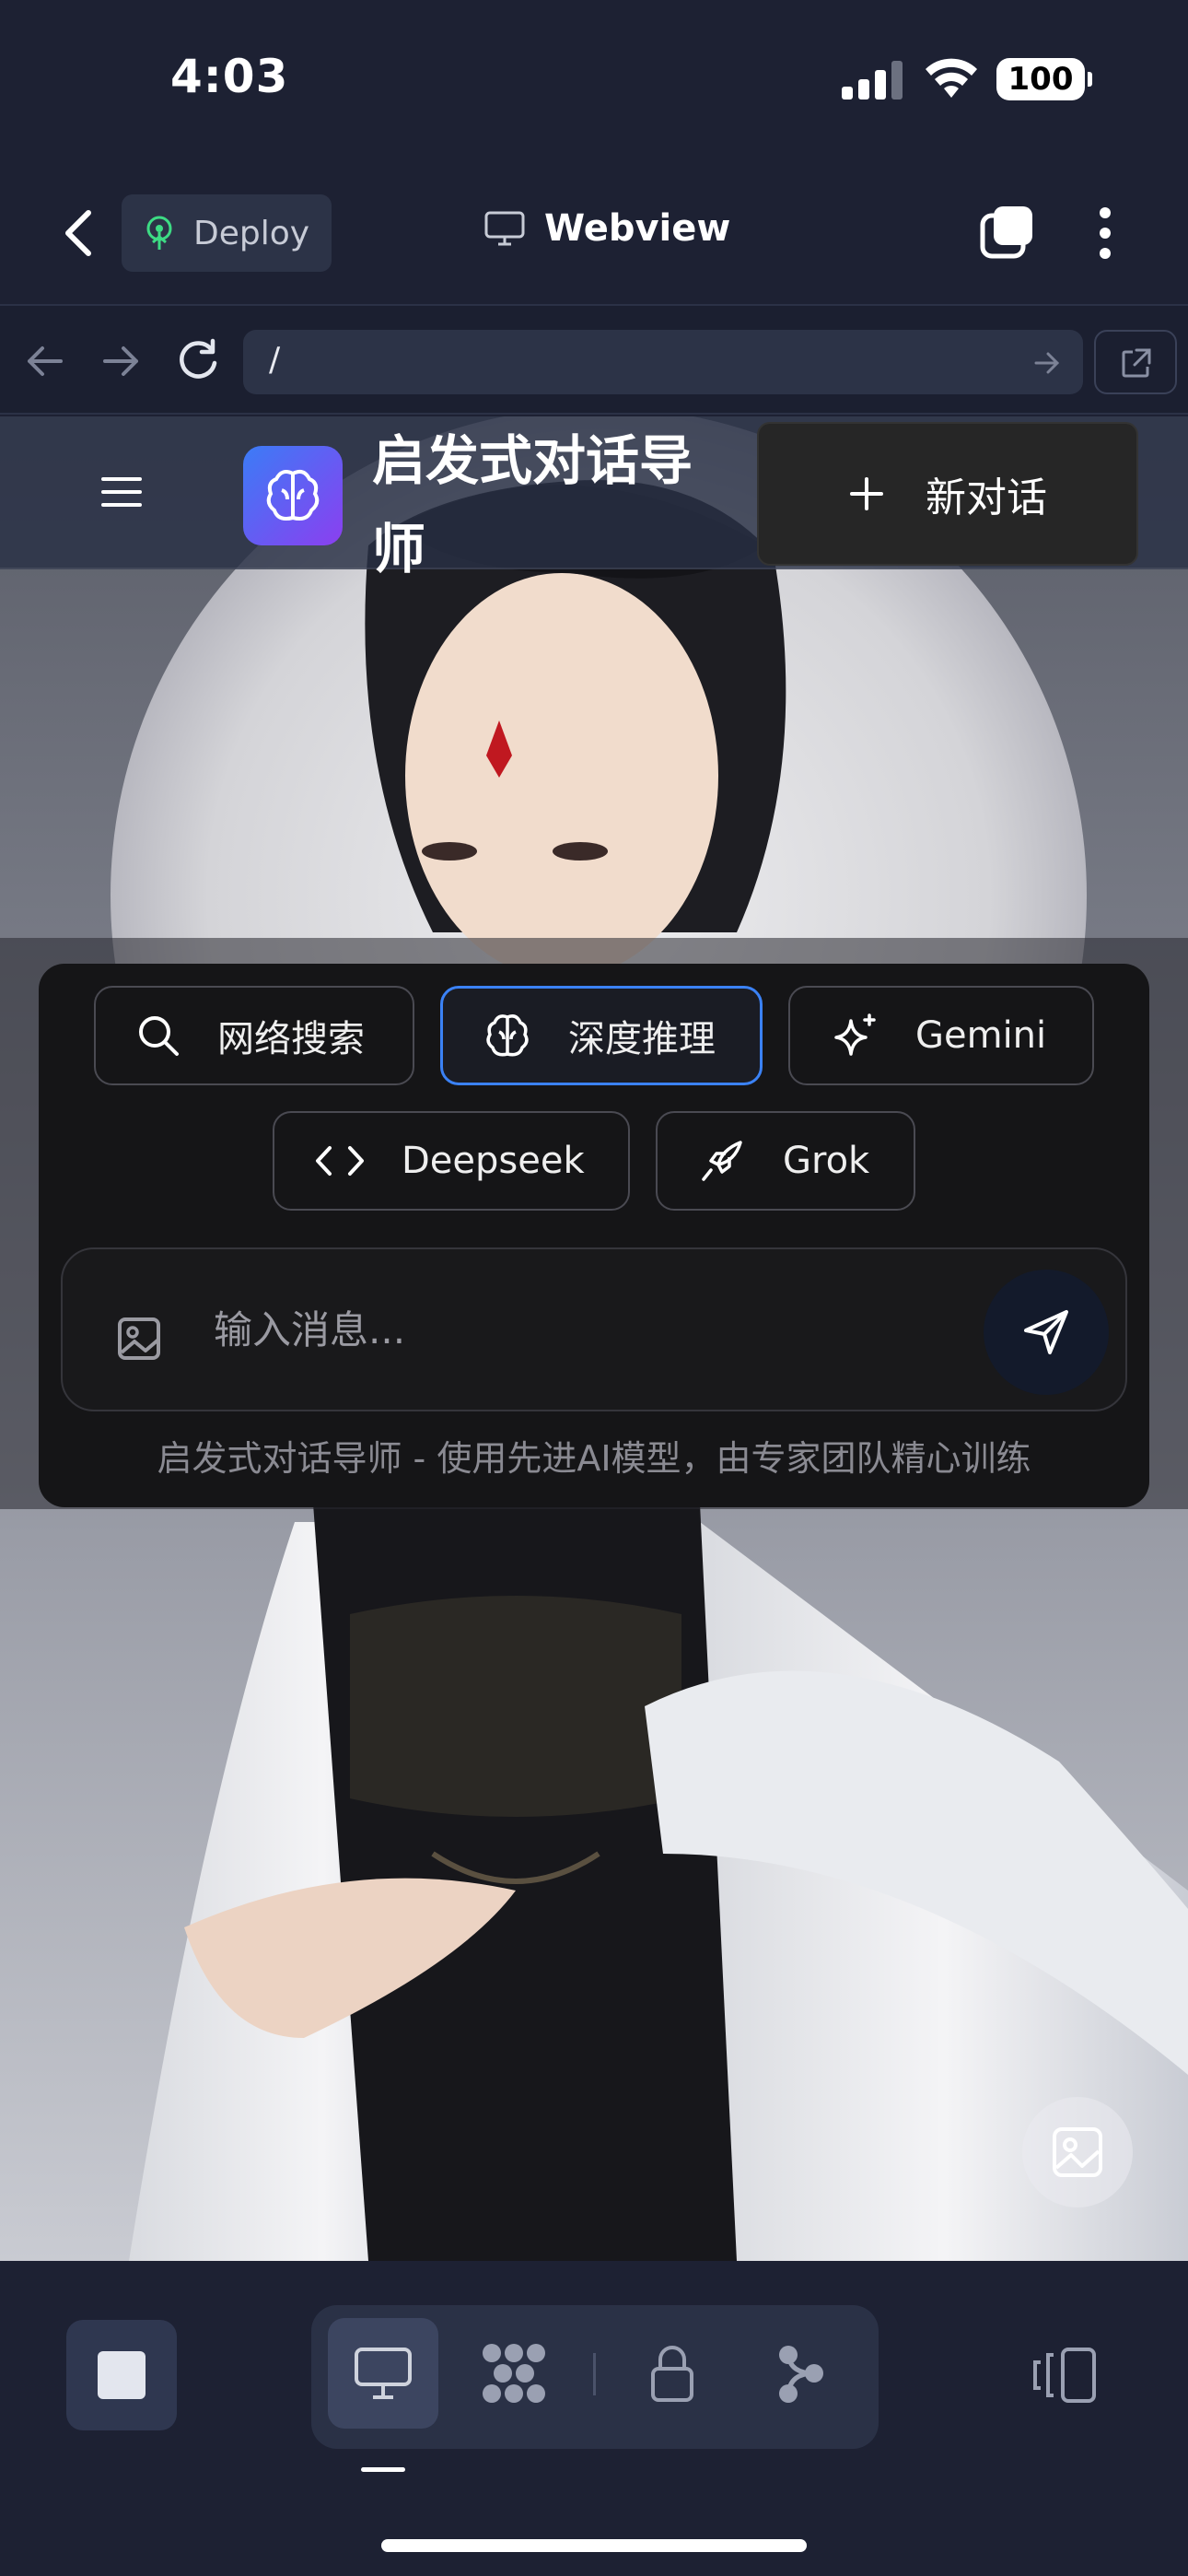 The image size is (1188, 2576). I want to click on external-link-icon, so click(1136, 363).